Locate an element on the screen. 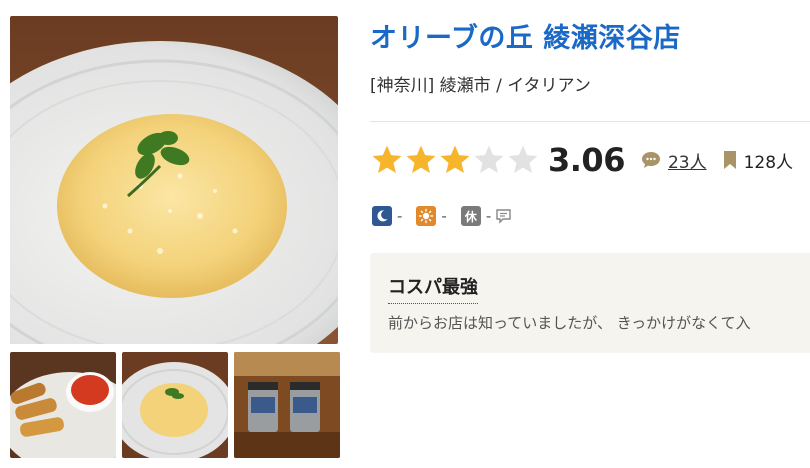 This screenshot has width=810, height=468. day-value: - is located at coordinates (444, 216).